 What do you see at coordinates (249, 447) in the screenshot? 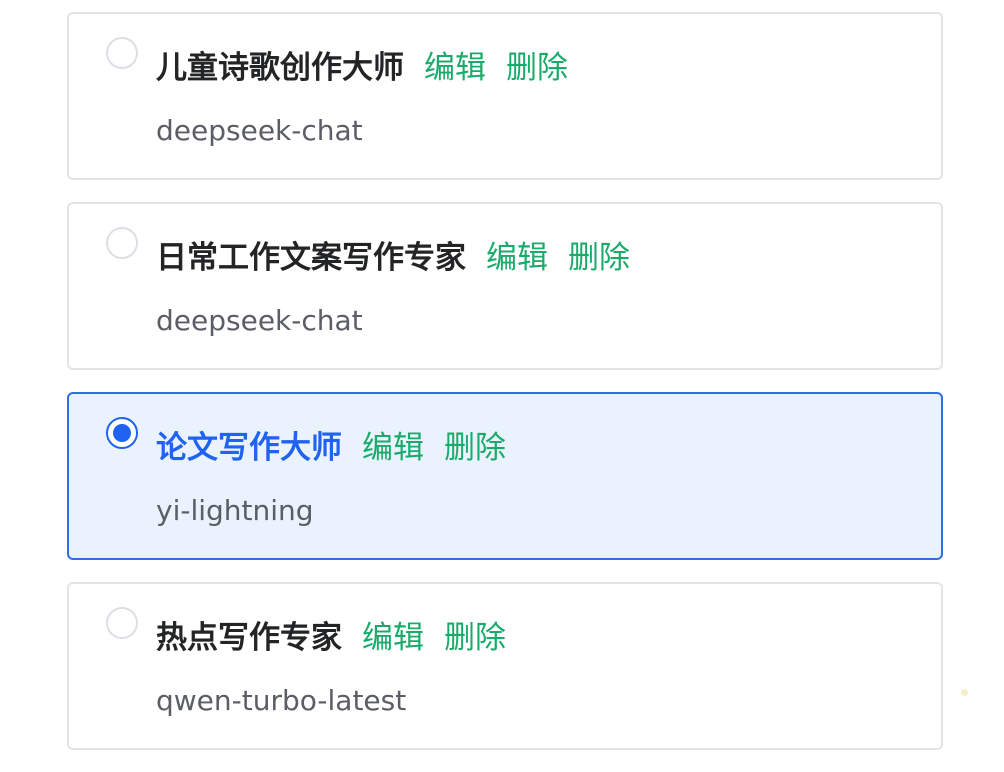
I see `assistant-name: 论文写作大师` at bounding box center [249, 447].